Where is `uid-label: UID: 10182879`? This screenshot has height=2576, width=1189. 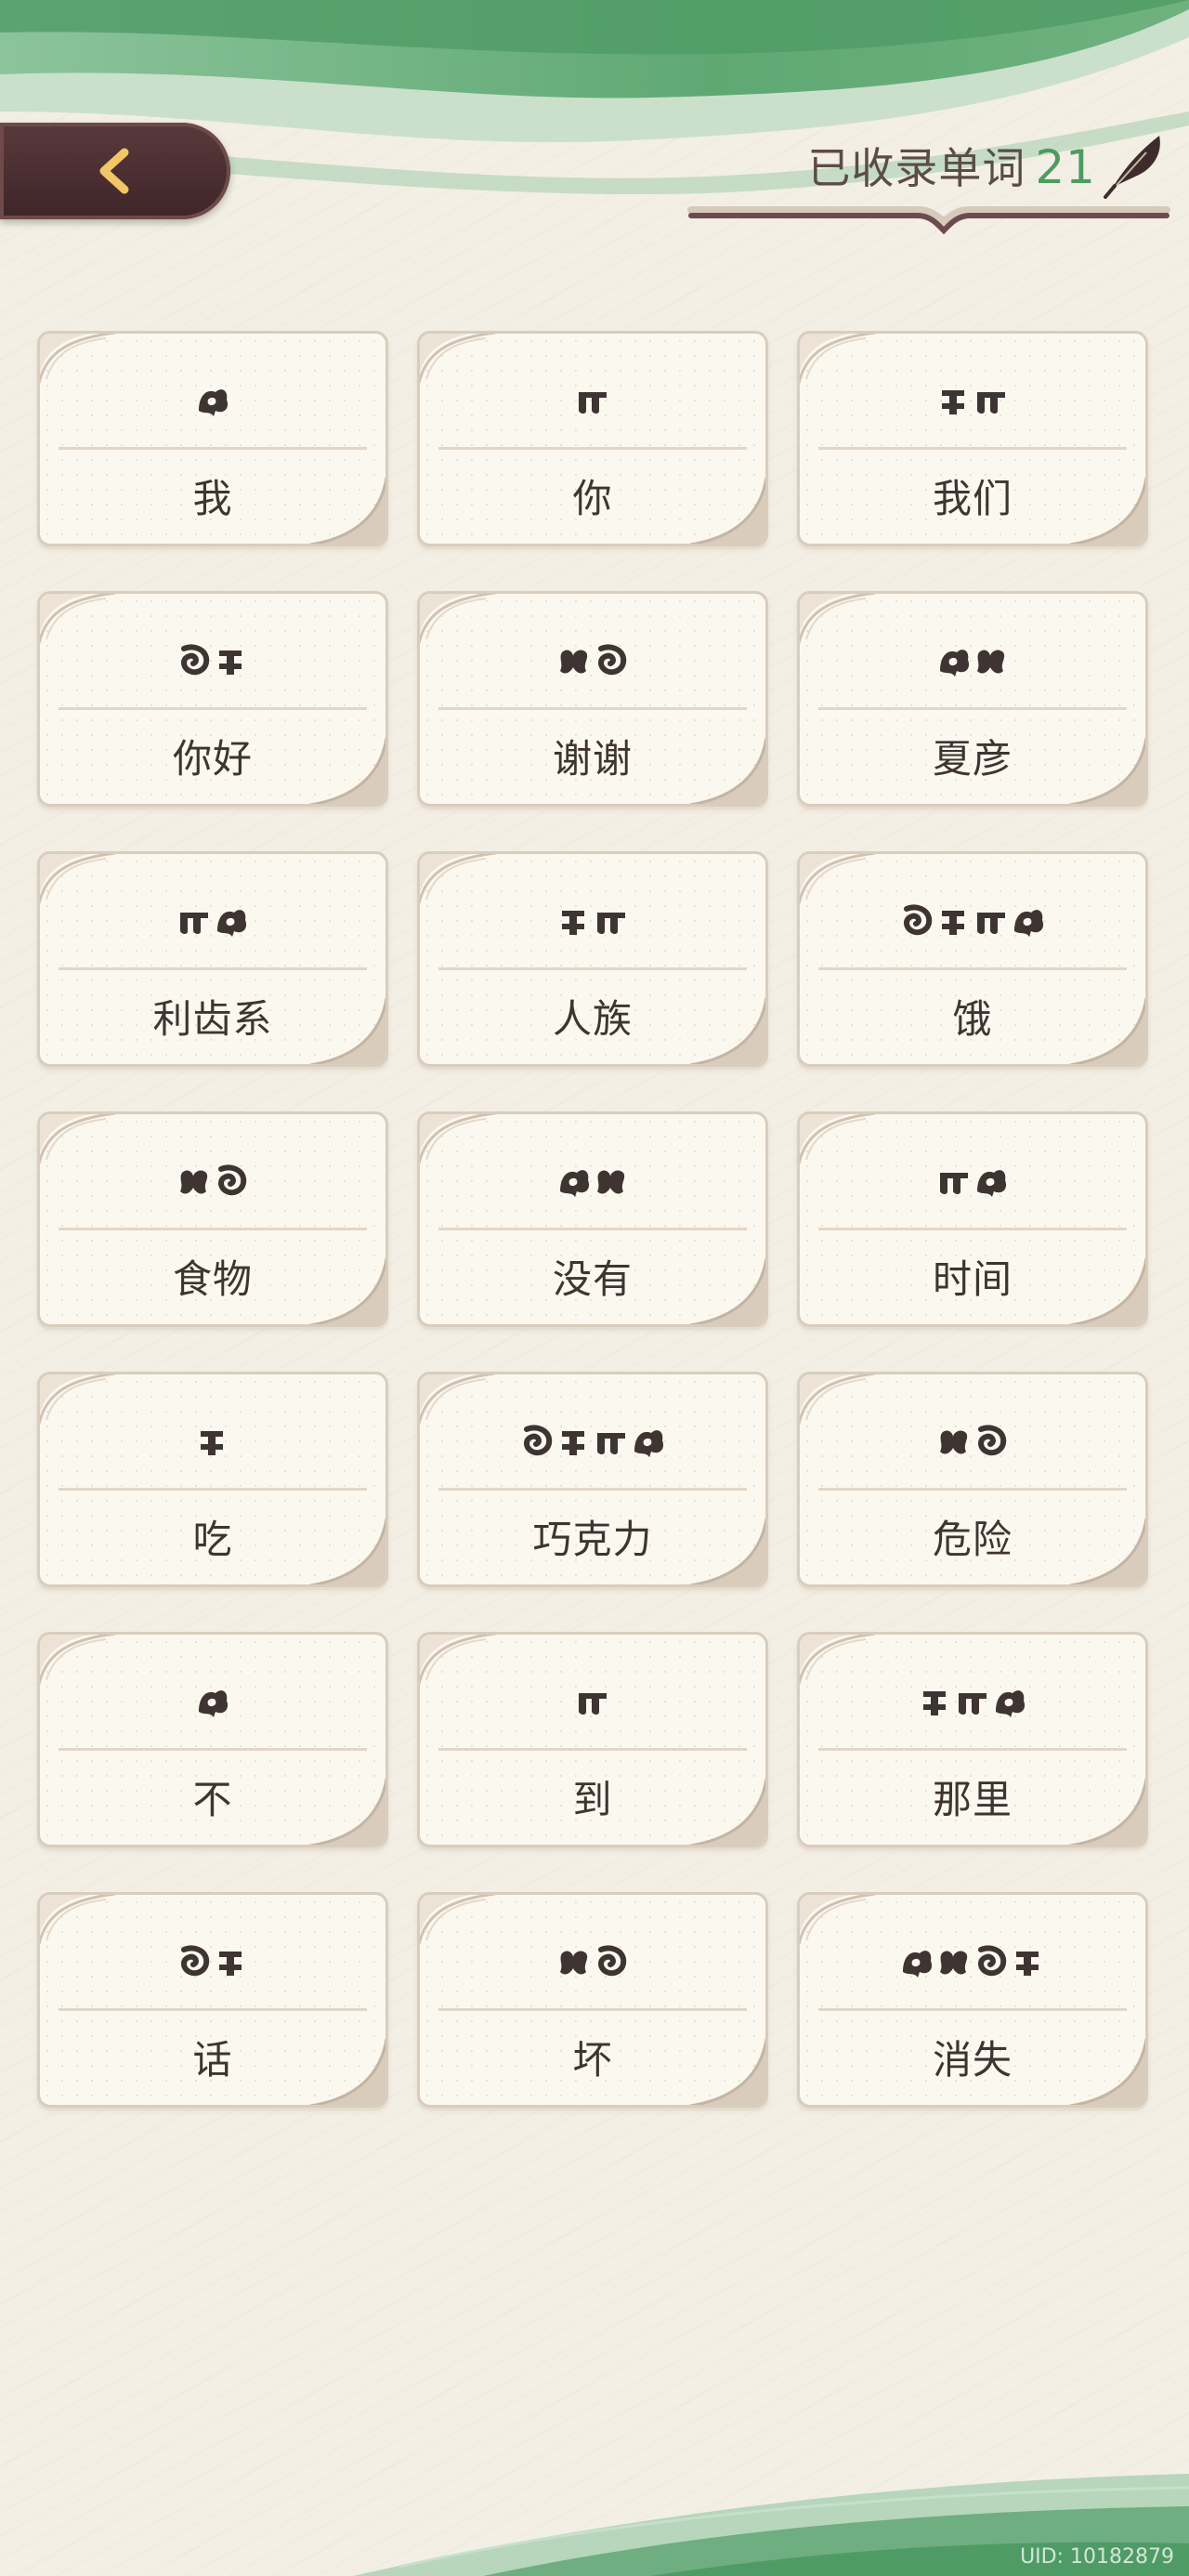 uid-label: UID: 10182879 is located at coordinates (1097, 2557).